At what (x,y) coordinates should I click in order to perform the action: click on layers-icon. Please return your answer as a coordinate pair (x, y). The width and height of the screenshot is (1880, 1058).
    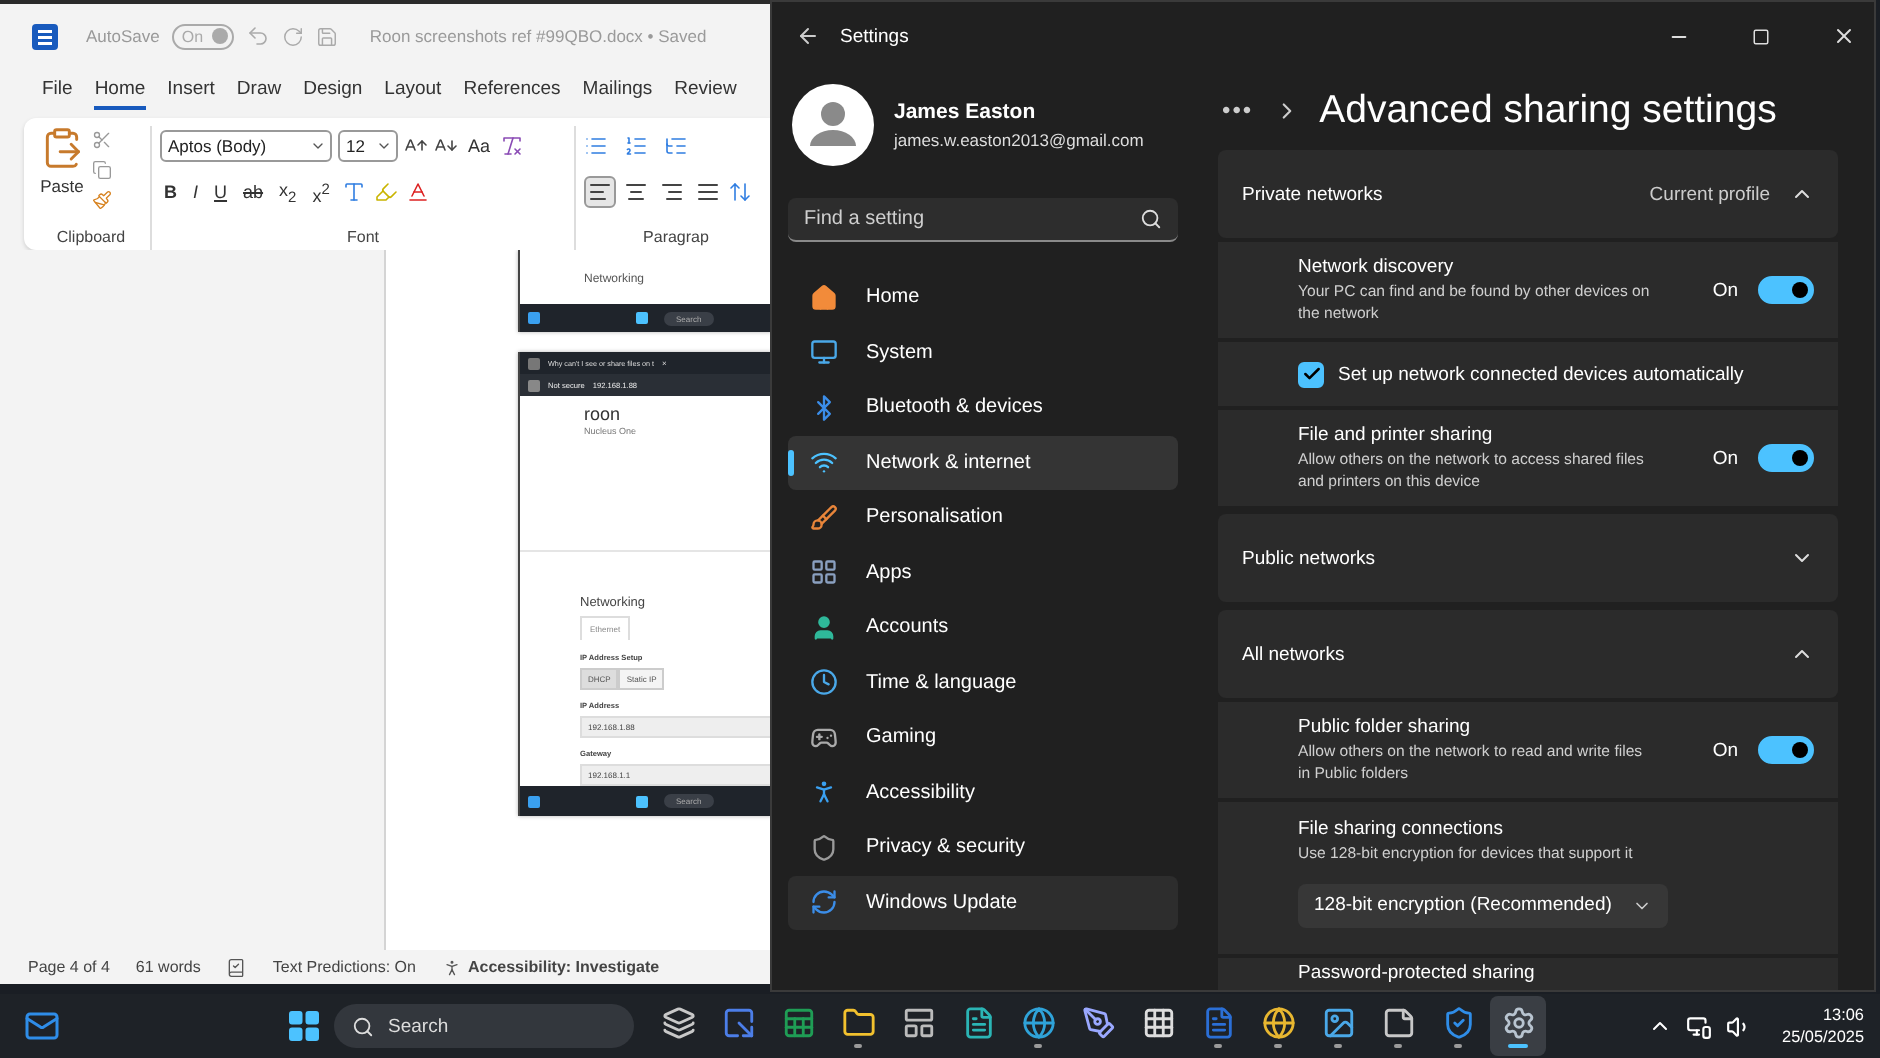
    Looking at the image, I should click on (678, 1022).